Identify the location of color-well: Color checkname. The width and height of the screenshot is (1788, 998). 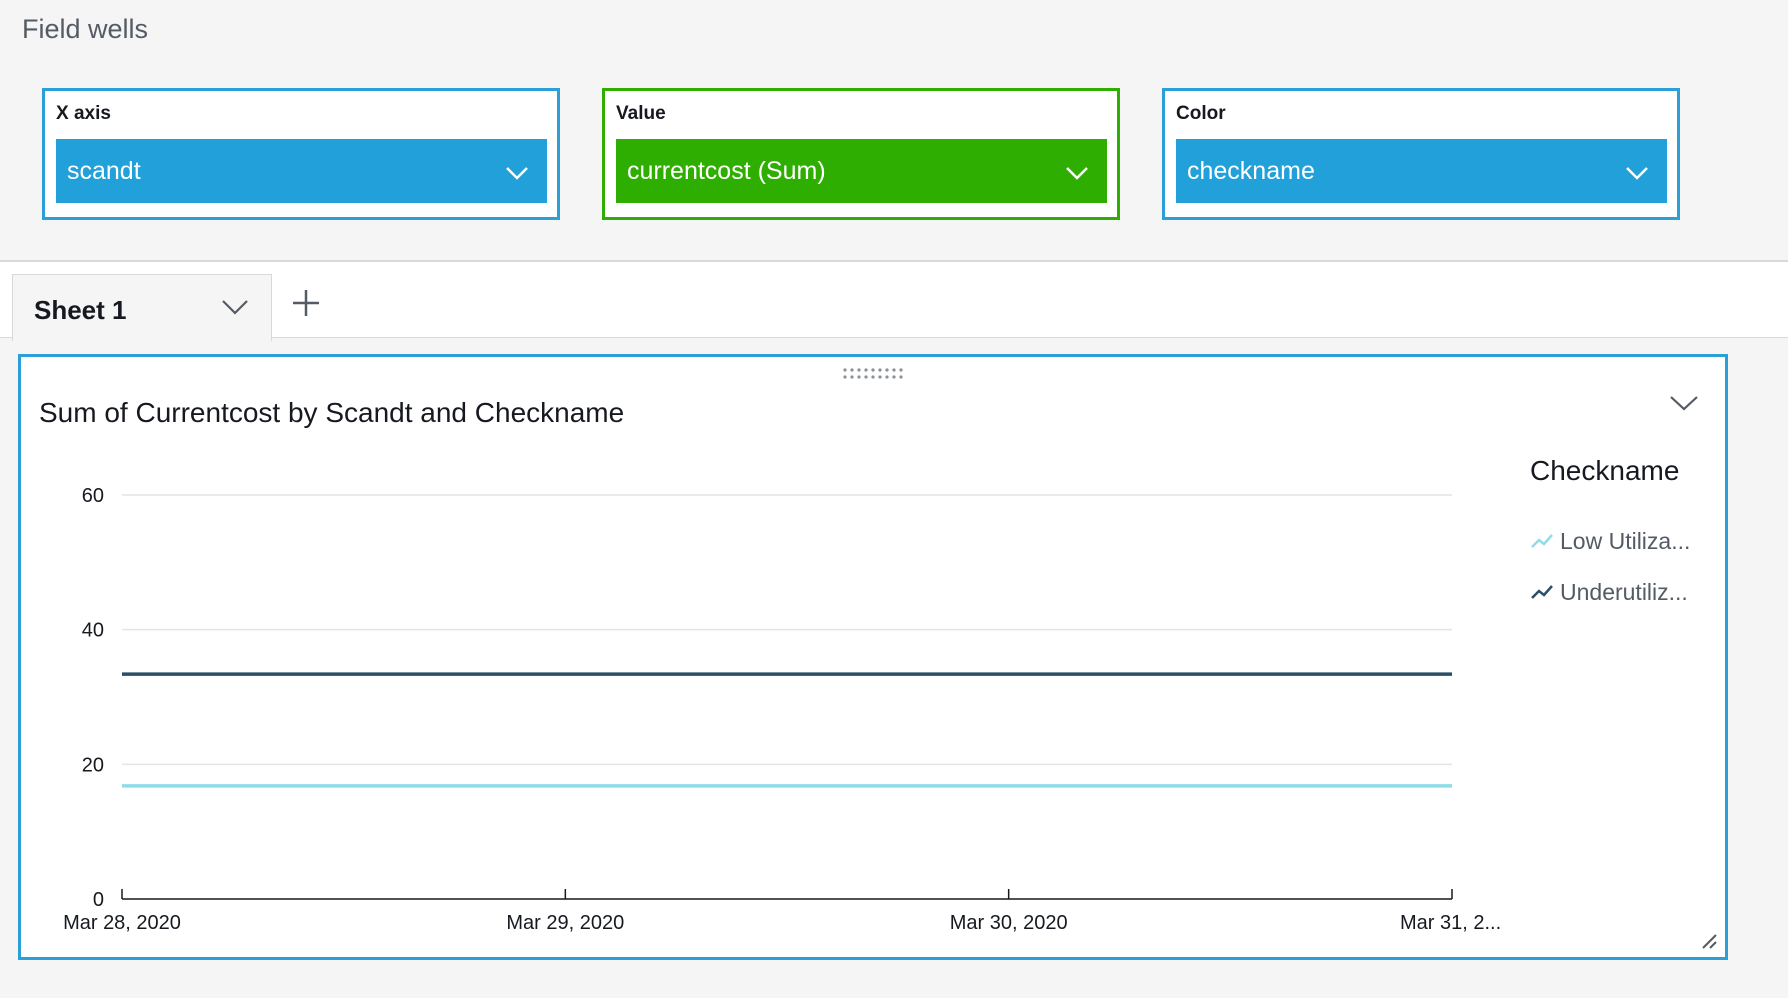
(1421, 154).